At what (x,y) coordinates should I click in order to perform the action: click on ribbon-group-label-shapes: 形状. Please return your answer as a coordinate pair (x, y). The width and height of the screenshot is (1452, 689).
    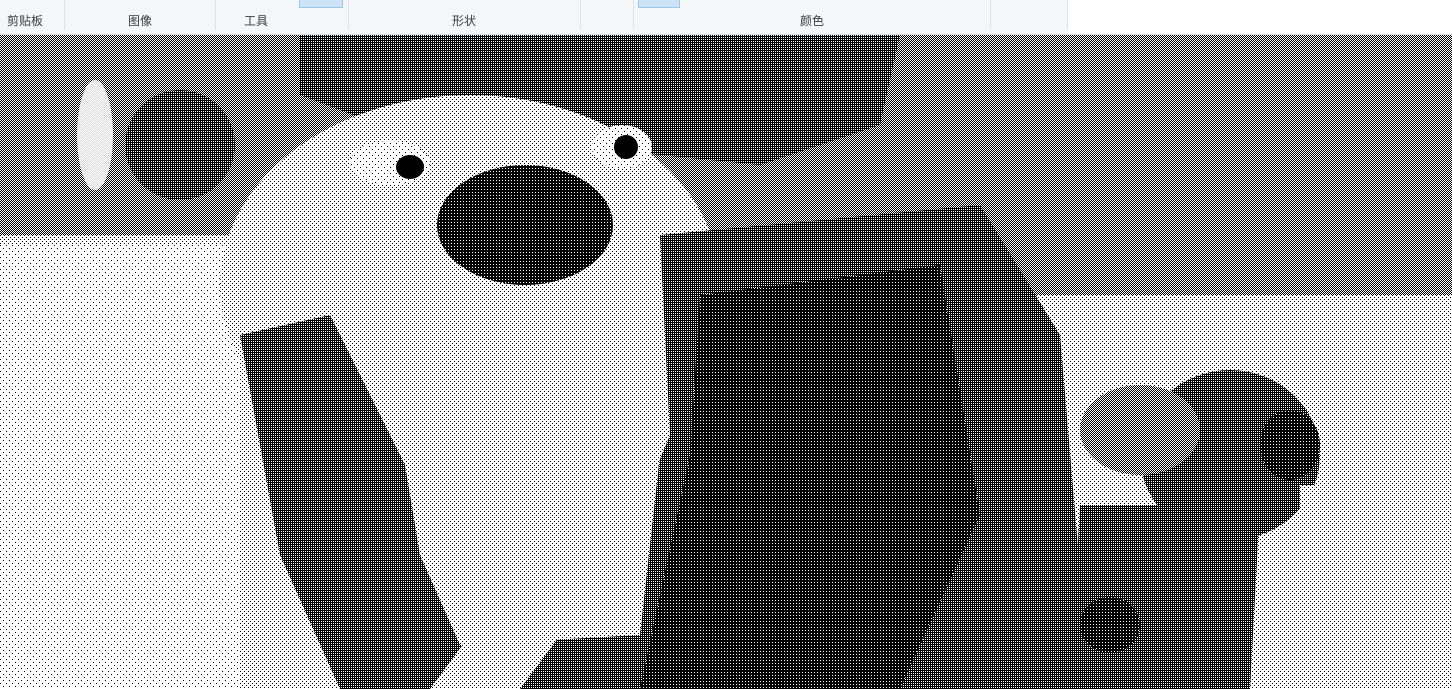
    Looking at the image, I should click on (463, 21).